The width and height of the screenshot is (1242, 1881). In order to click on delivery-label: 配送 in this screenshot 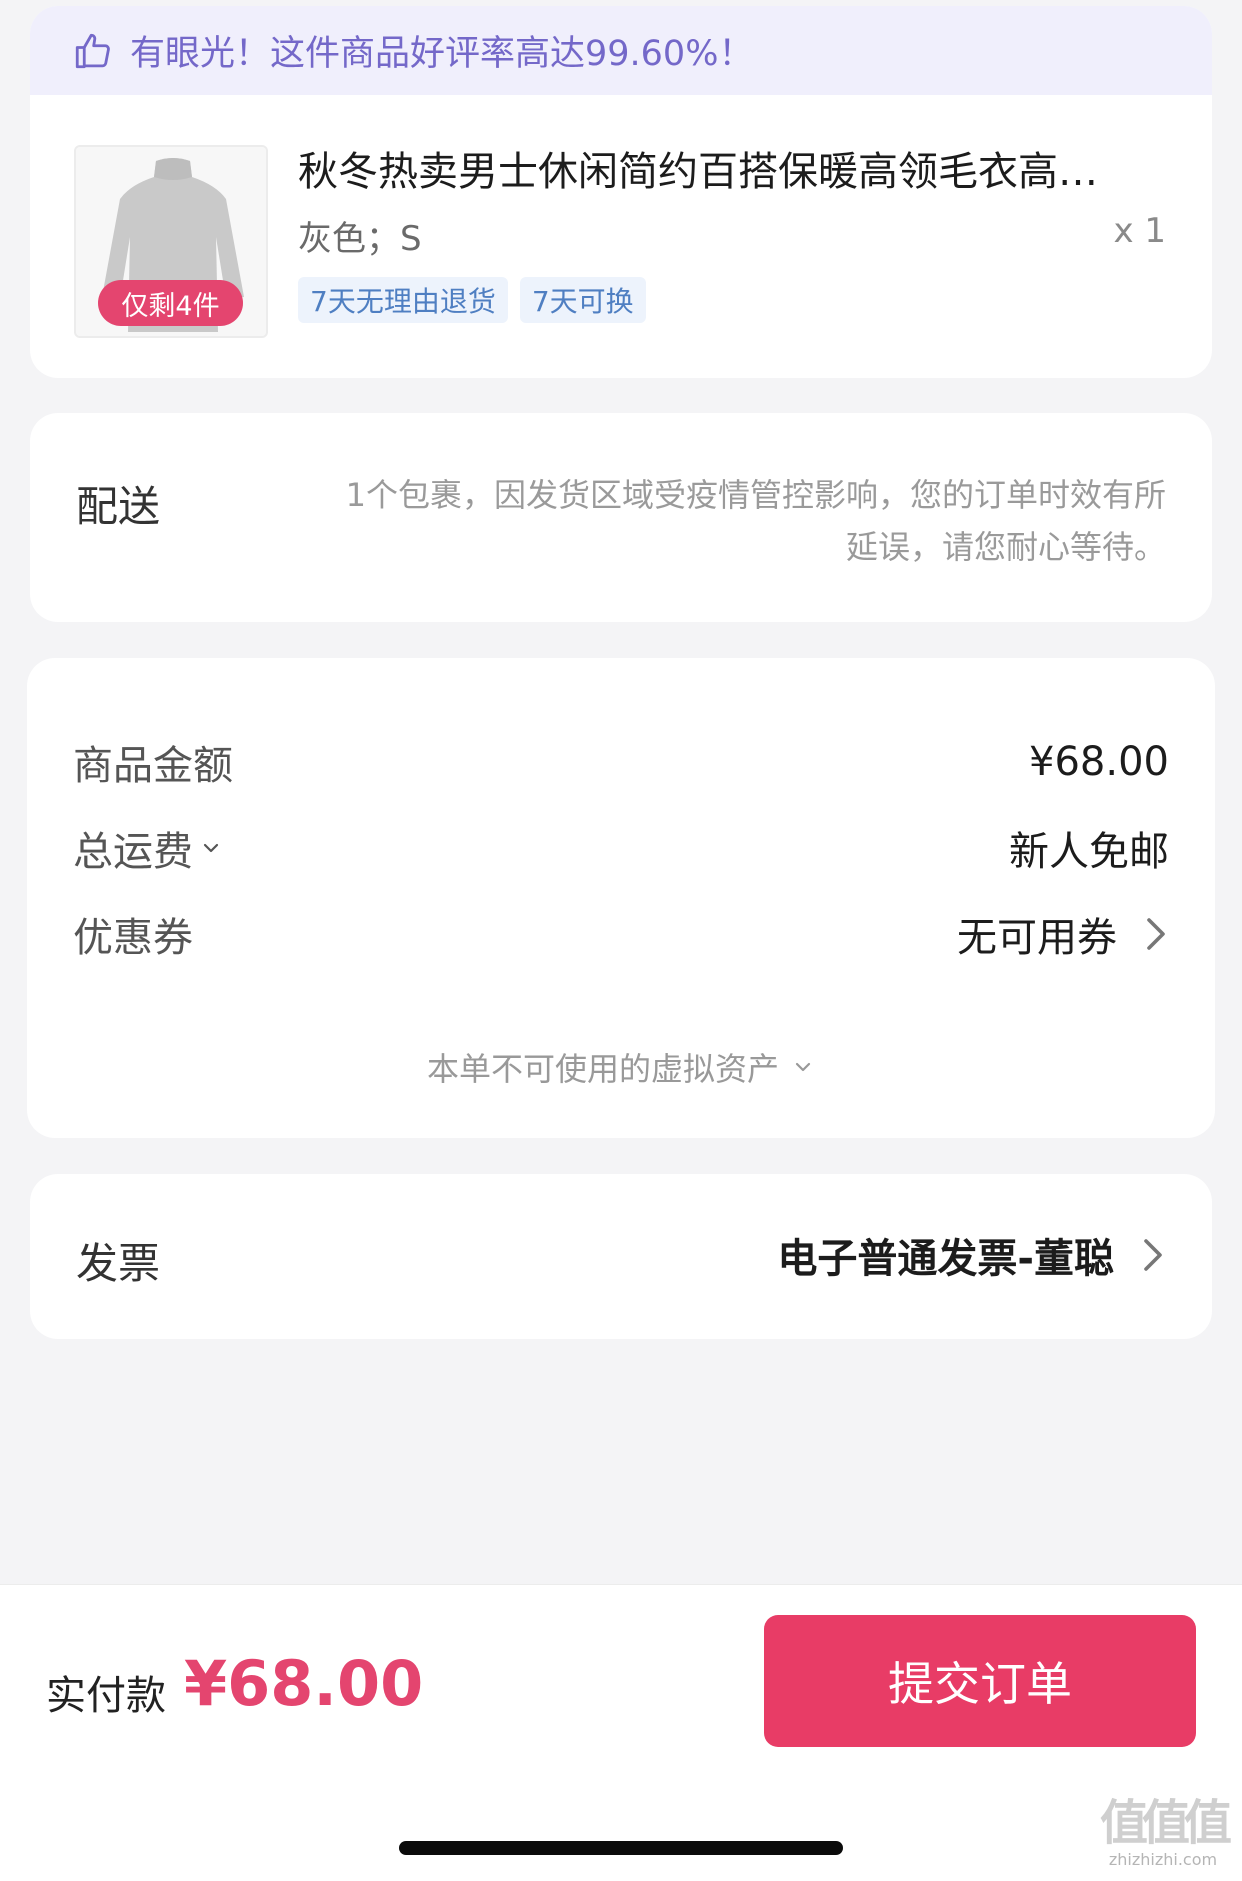, I will do `click(118, 506)`.